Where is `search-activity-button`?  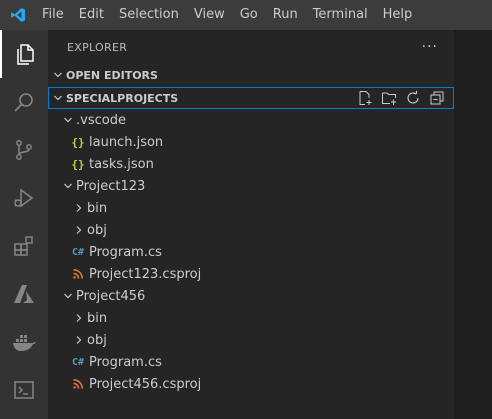
search-activity-button is located at coordinates (24, 102).